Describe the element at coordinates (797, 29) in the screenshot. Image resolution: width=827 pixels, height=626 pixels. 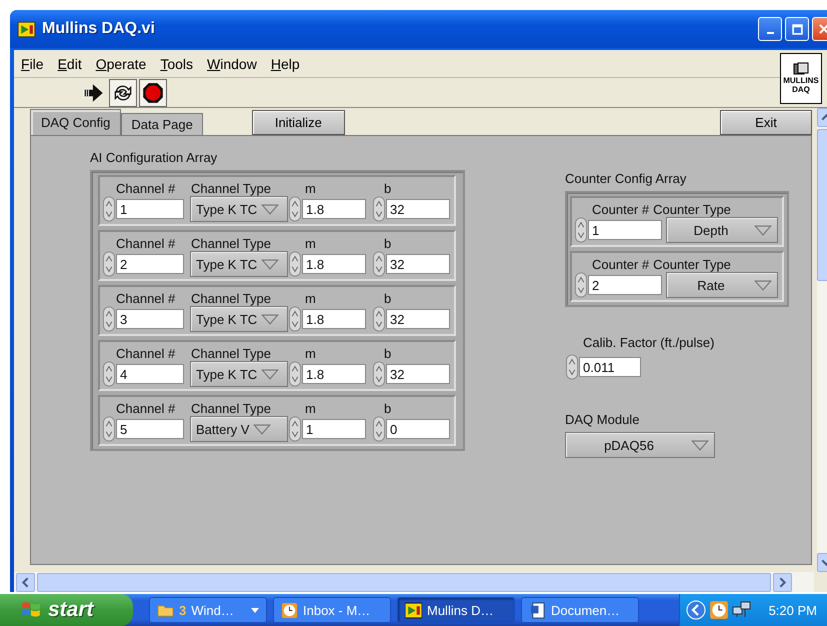
I see `maximize-button` at that location.